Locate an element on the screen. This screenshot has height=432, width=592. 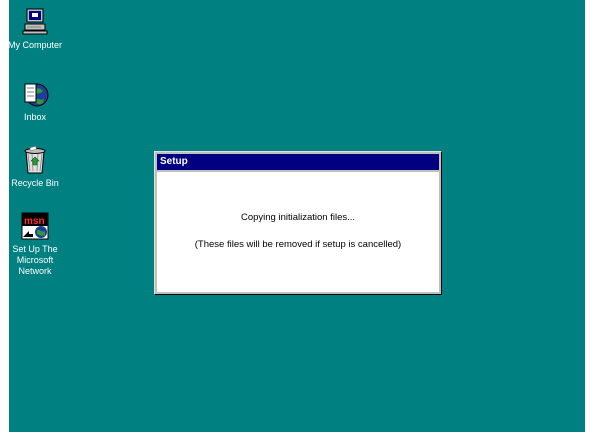
desktop-icon-my-computer: My Computer is located at coordinates (39, 28).